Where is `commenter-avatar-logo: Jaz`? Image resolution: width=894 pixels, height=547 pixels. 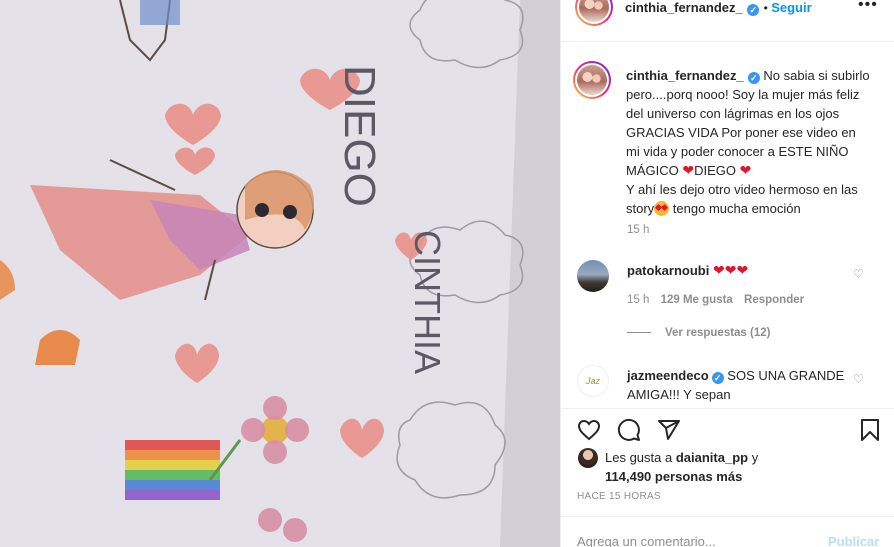 commenter-avatar-logo: Jaz is located at coordinates (593, 381).